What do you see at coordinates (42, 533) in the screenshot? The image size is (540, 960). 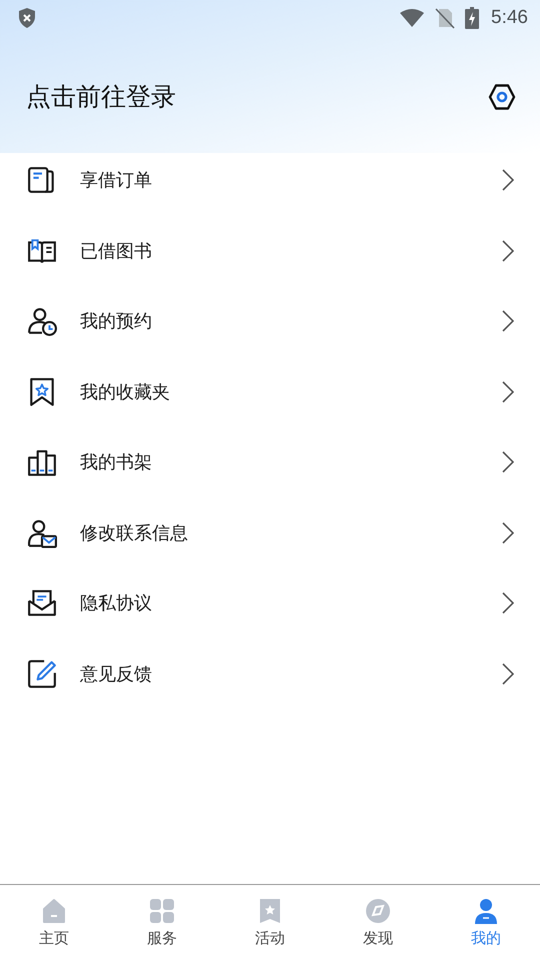 I see `user-mail-icon` at bounding box center [42, 533].